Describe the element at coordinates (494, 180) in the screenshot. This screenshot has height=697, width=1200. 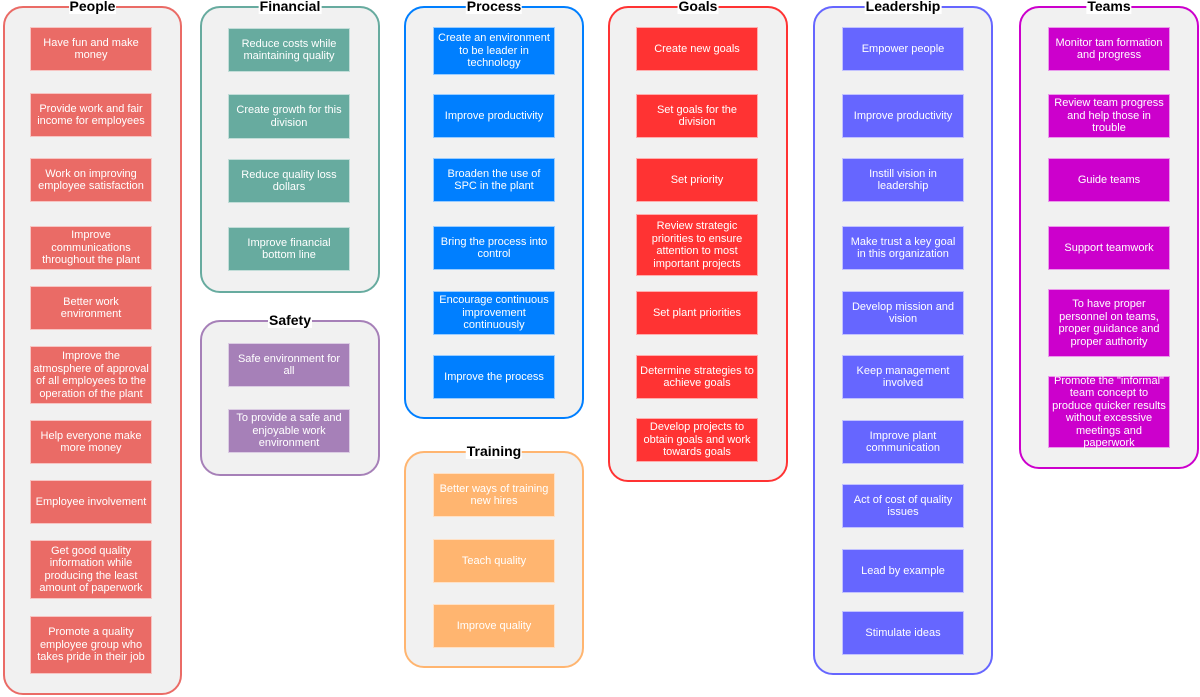
I see `card-process-3: Broaden the use of SPC in the plant` at that location.